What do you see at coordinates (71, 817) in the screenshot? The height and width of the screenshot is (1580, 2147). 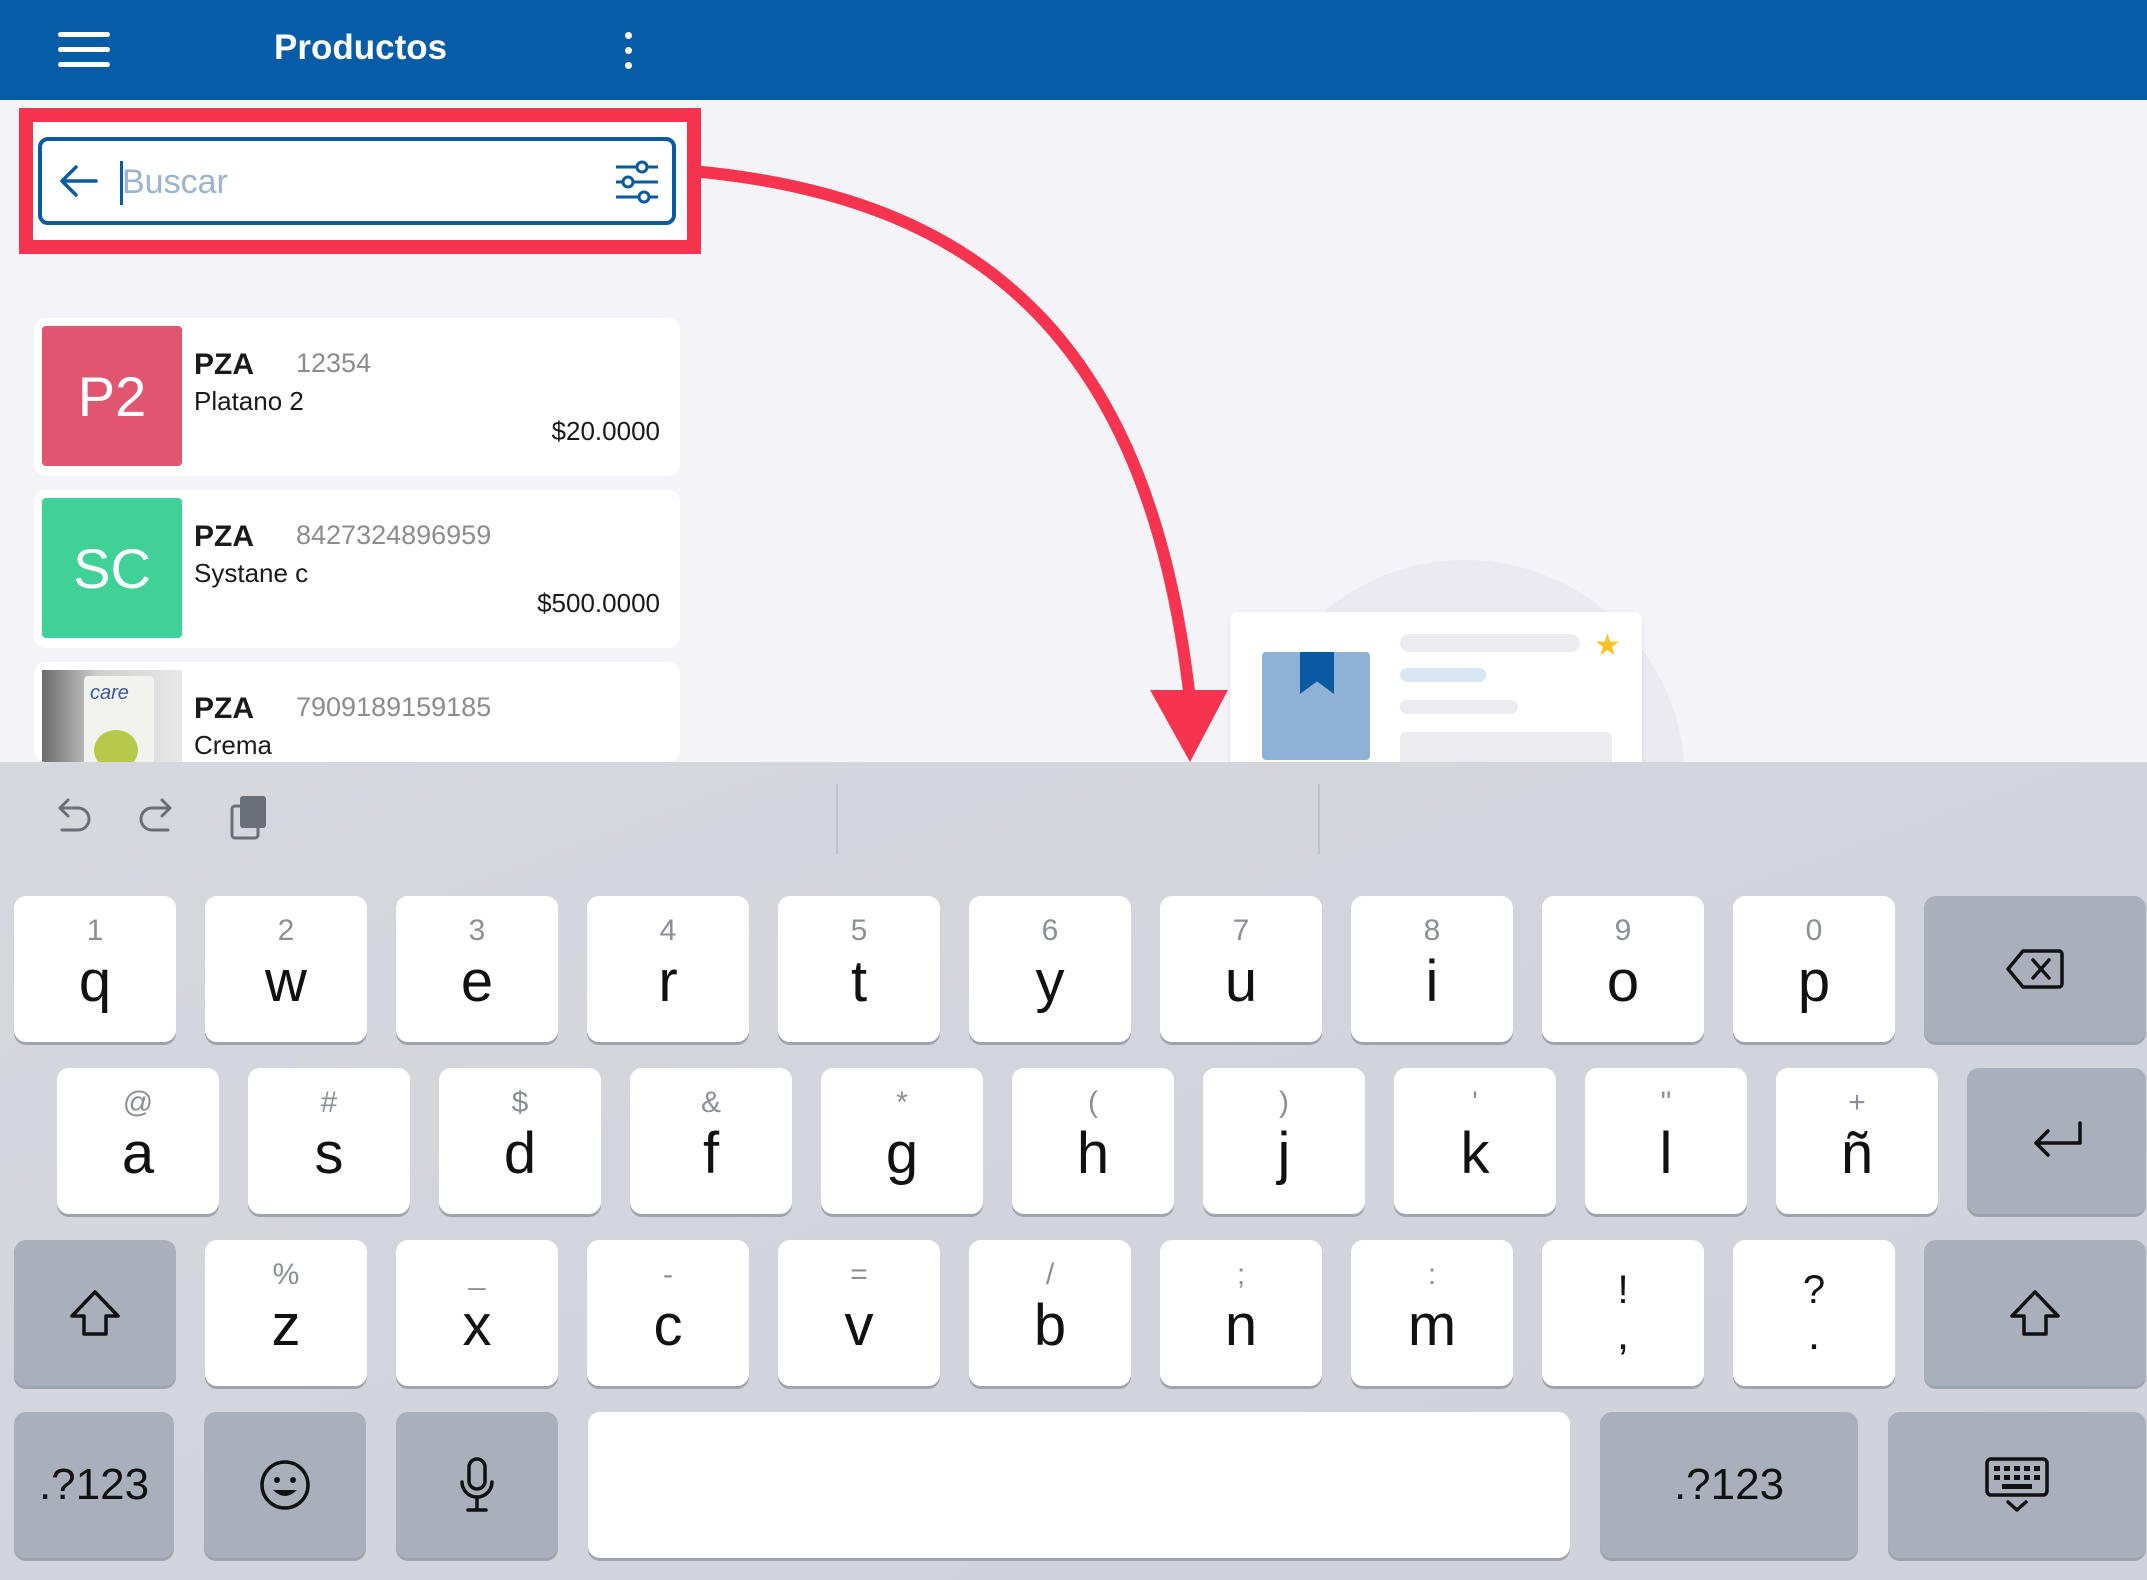 I see `undo-icon` at bounding box center [71, 817].